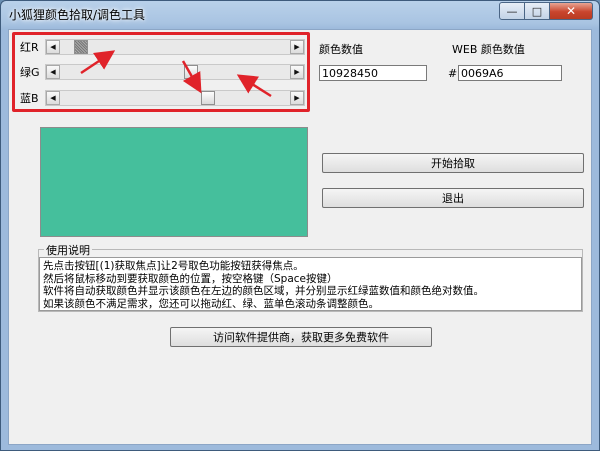 Image resolution: width=600 pixels, height=451 pixels. Describe the element at coordinates (68, 250) in the screenshot. I see `usage-title: 使用说明` at that location.